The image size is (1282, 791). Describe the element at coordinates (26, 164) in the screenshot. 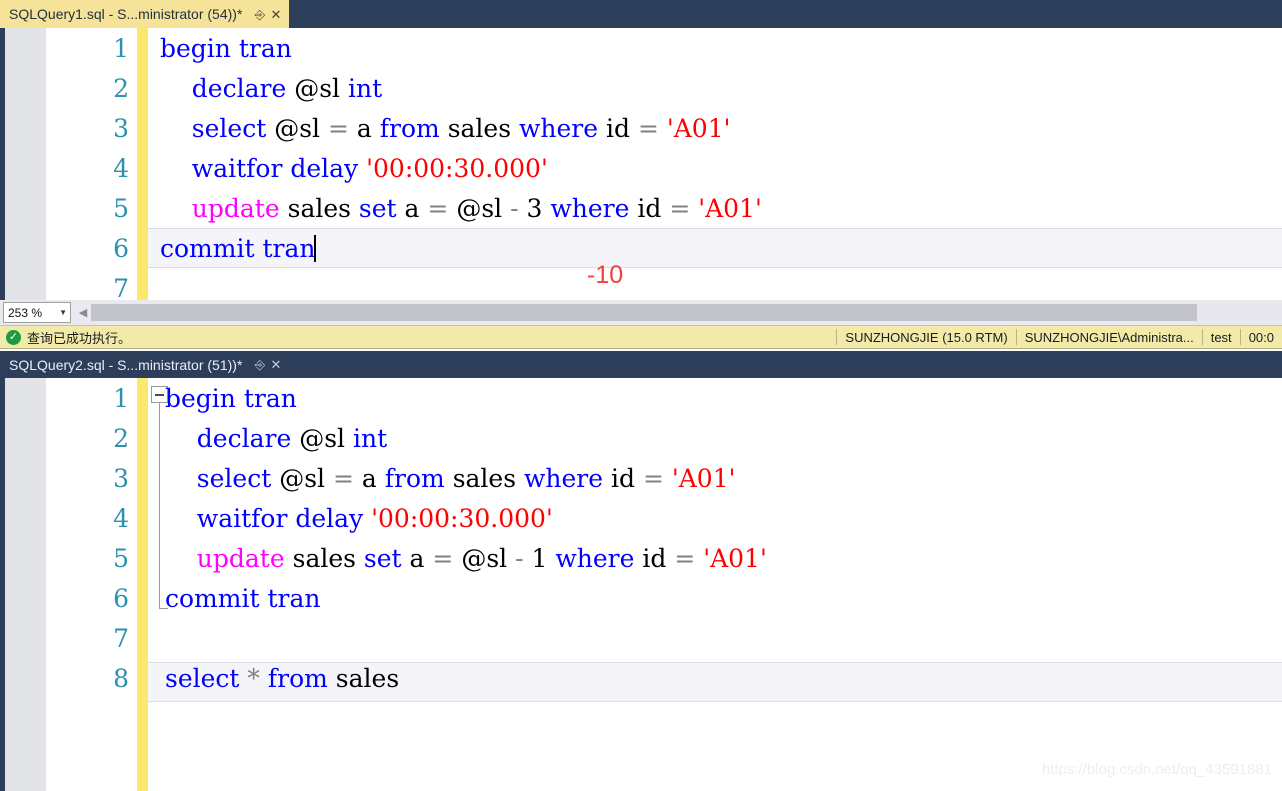

I see `collapsed-side-panel` at that location.